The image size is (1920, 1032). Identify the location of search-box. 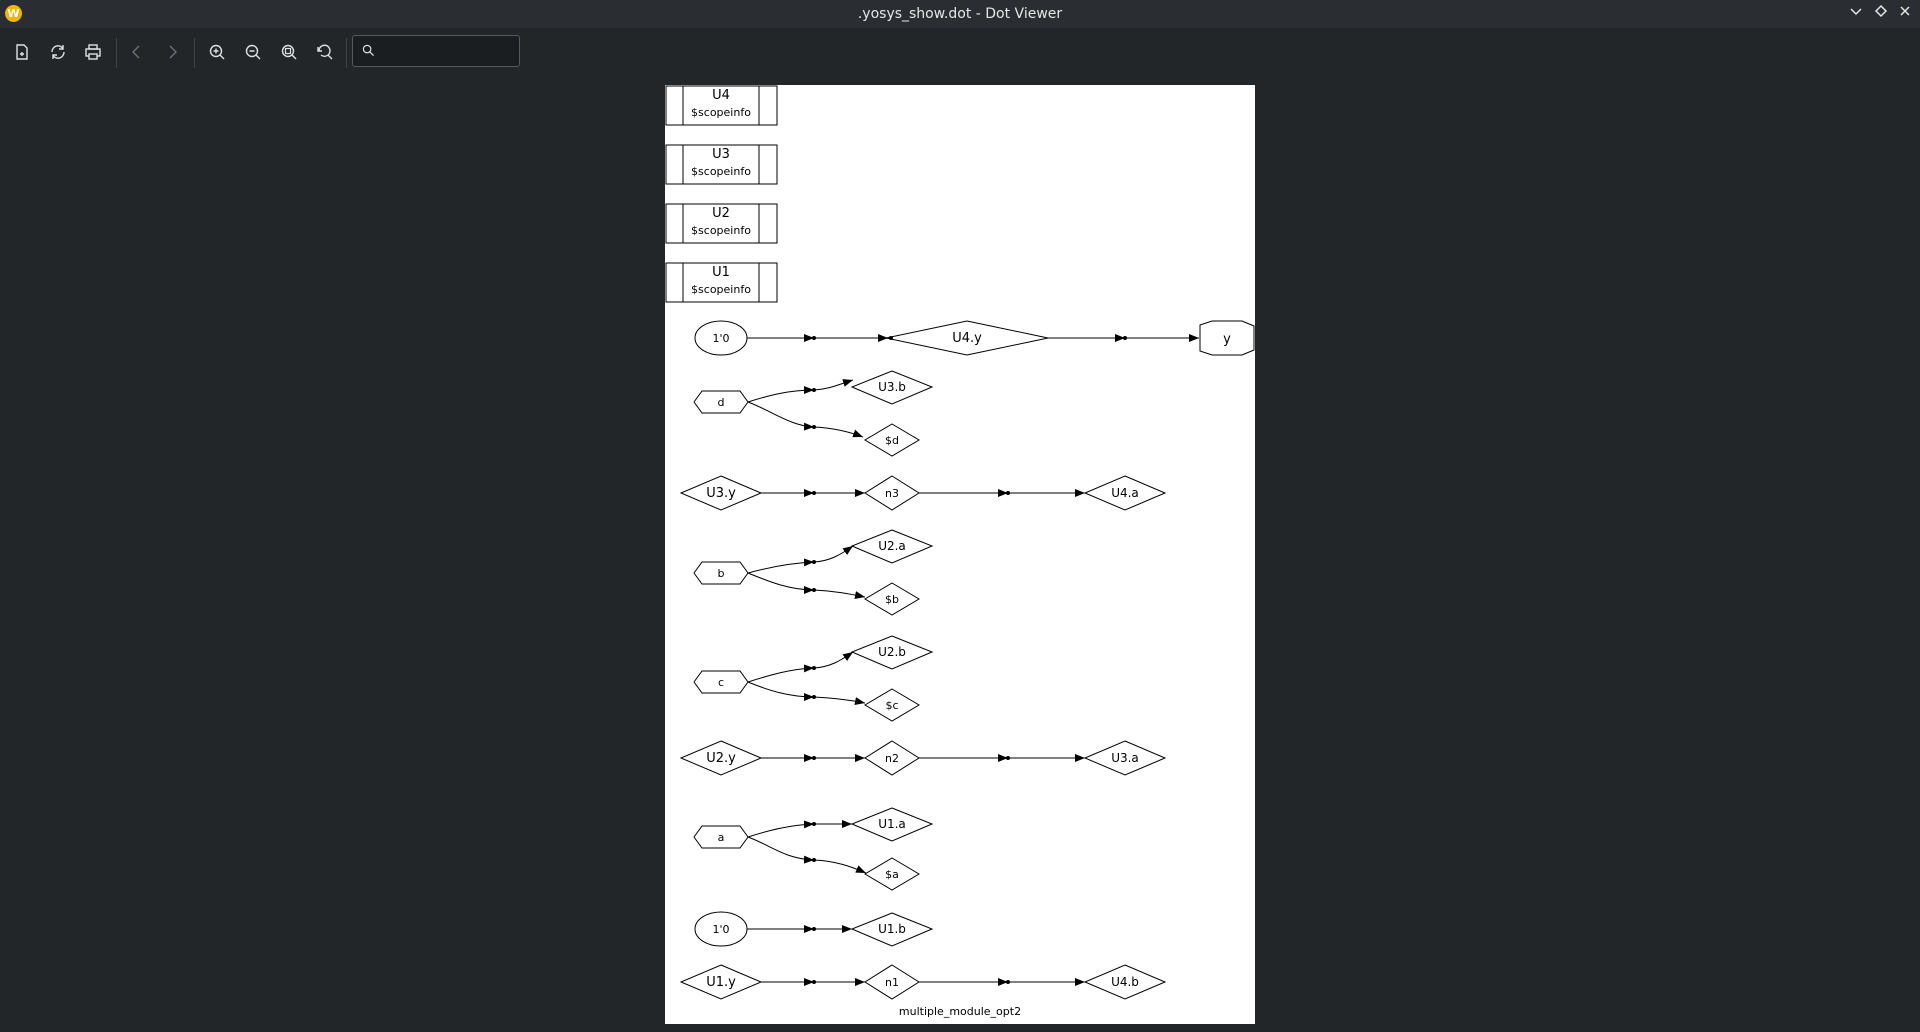
(436, 51).